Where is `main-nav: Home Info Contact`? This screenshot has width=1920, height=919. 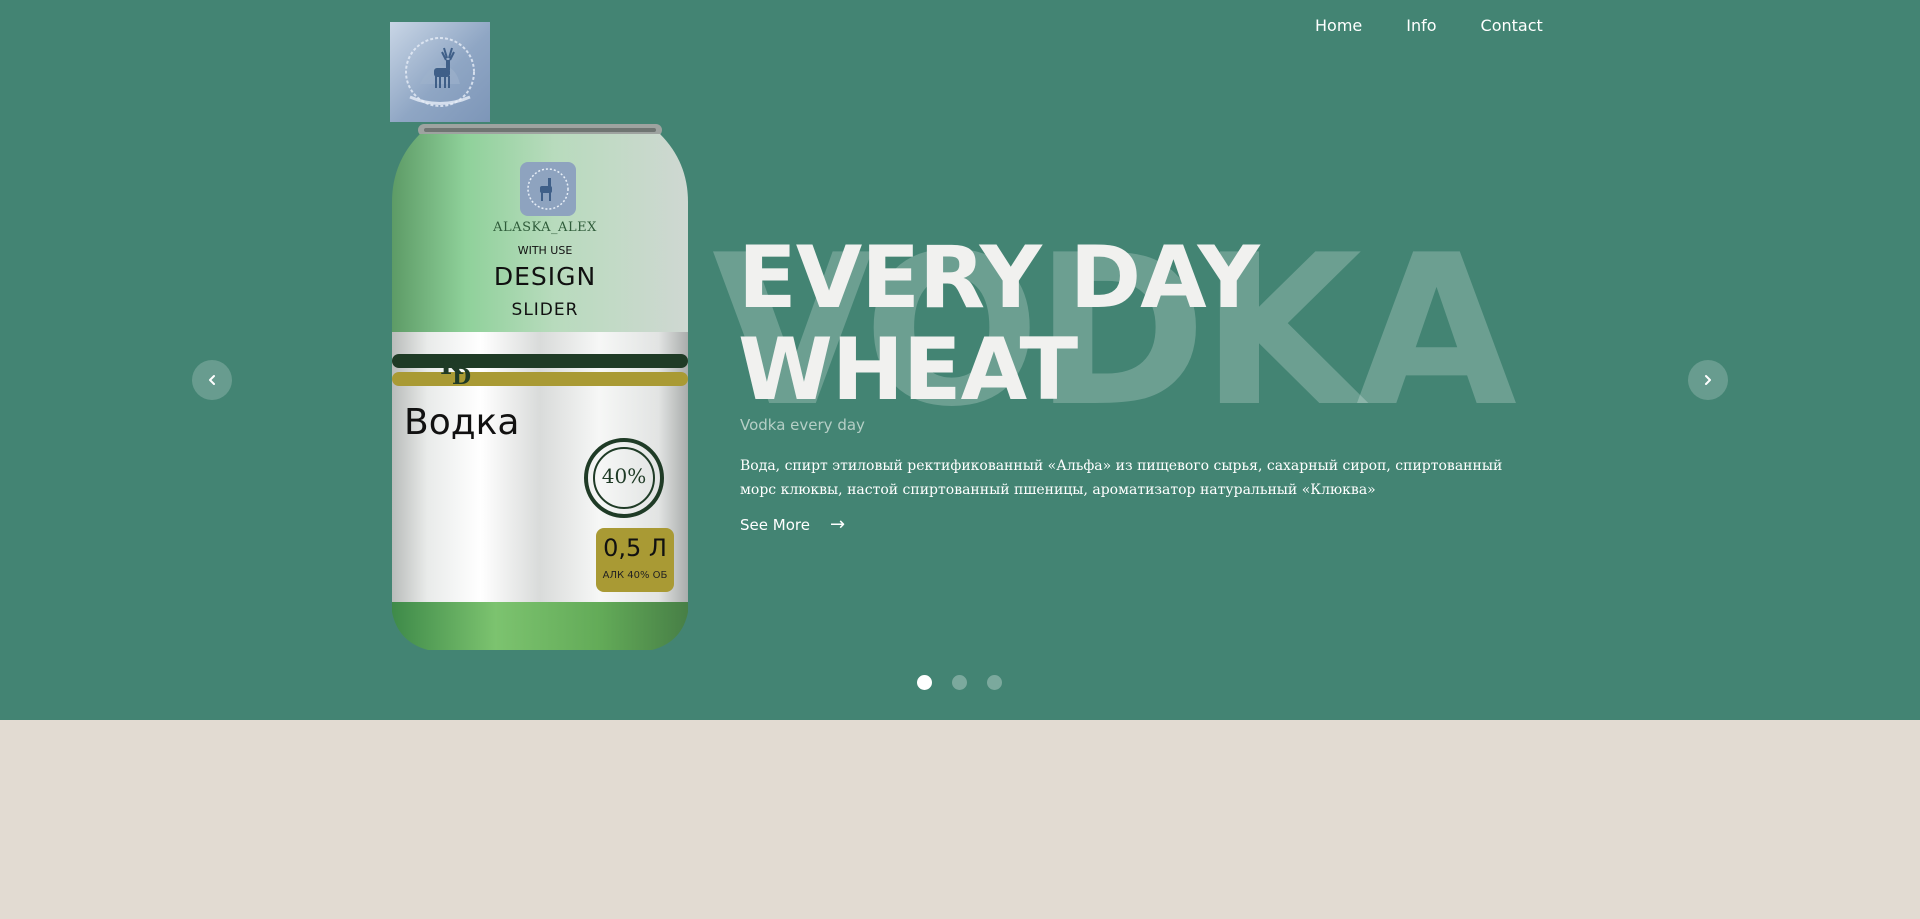
main-nav: Home Info Contact is located at coordinates (1429, 25).